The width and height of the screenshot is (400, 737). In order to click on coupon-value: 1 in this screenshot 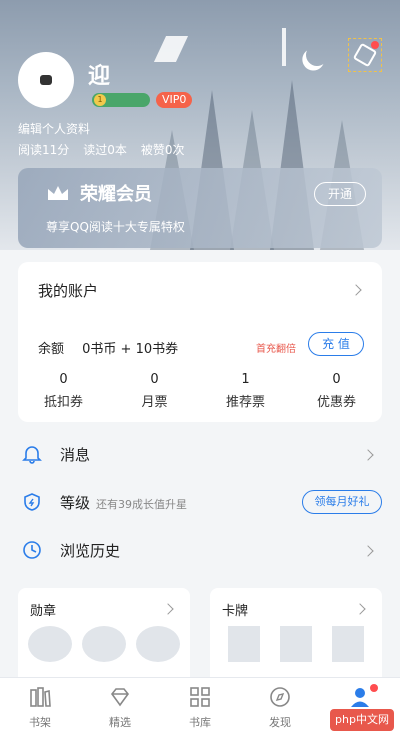, I will do `click(245, 379)`.